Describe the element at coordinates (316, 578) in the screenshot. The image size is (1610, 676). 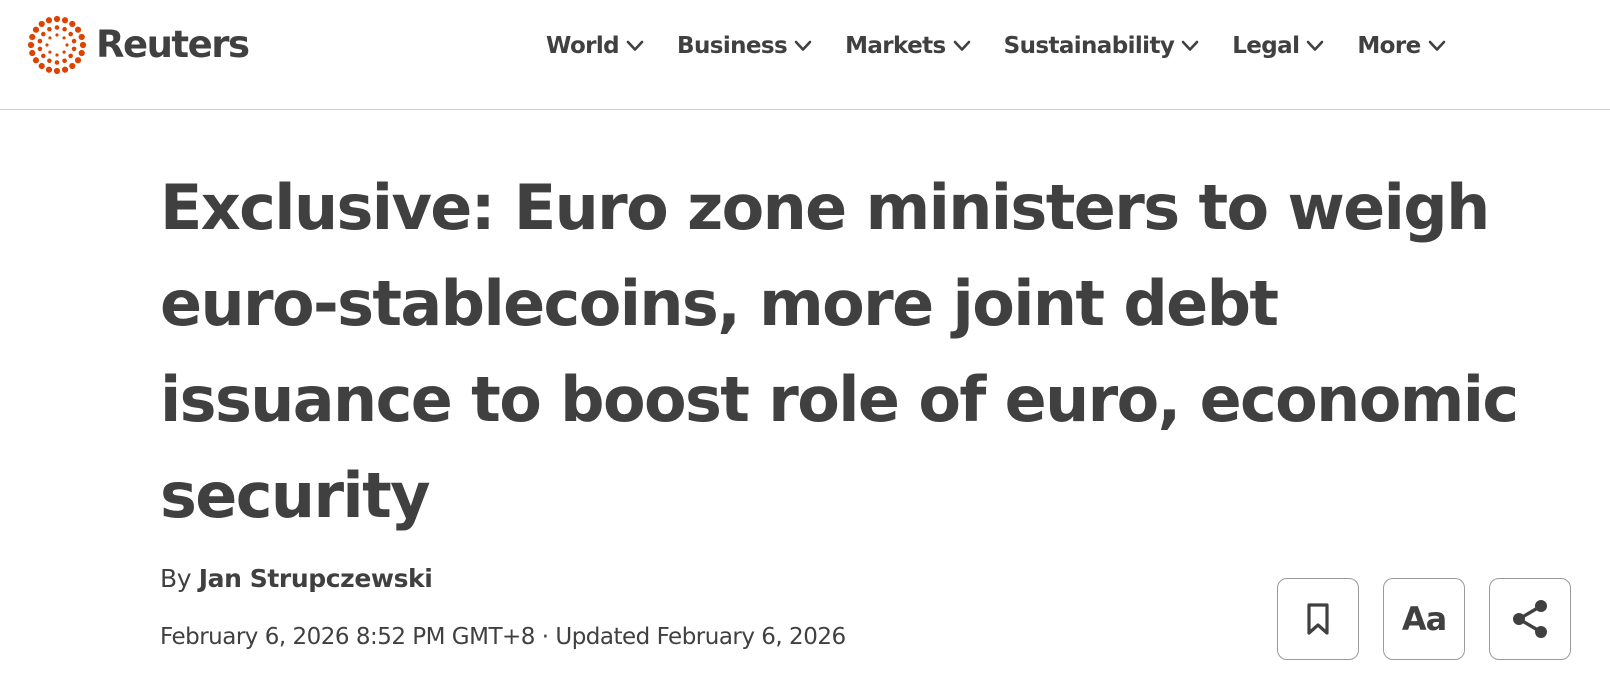
I see `author-link: Jan Strupczewski` at that location.